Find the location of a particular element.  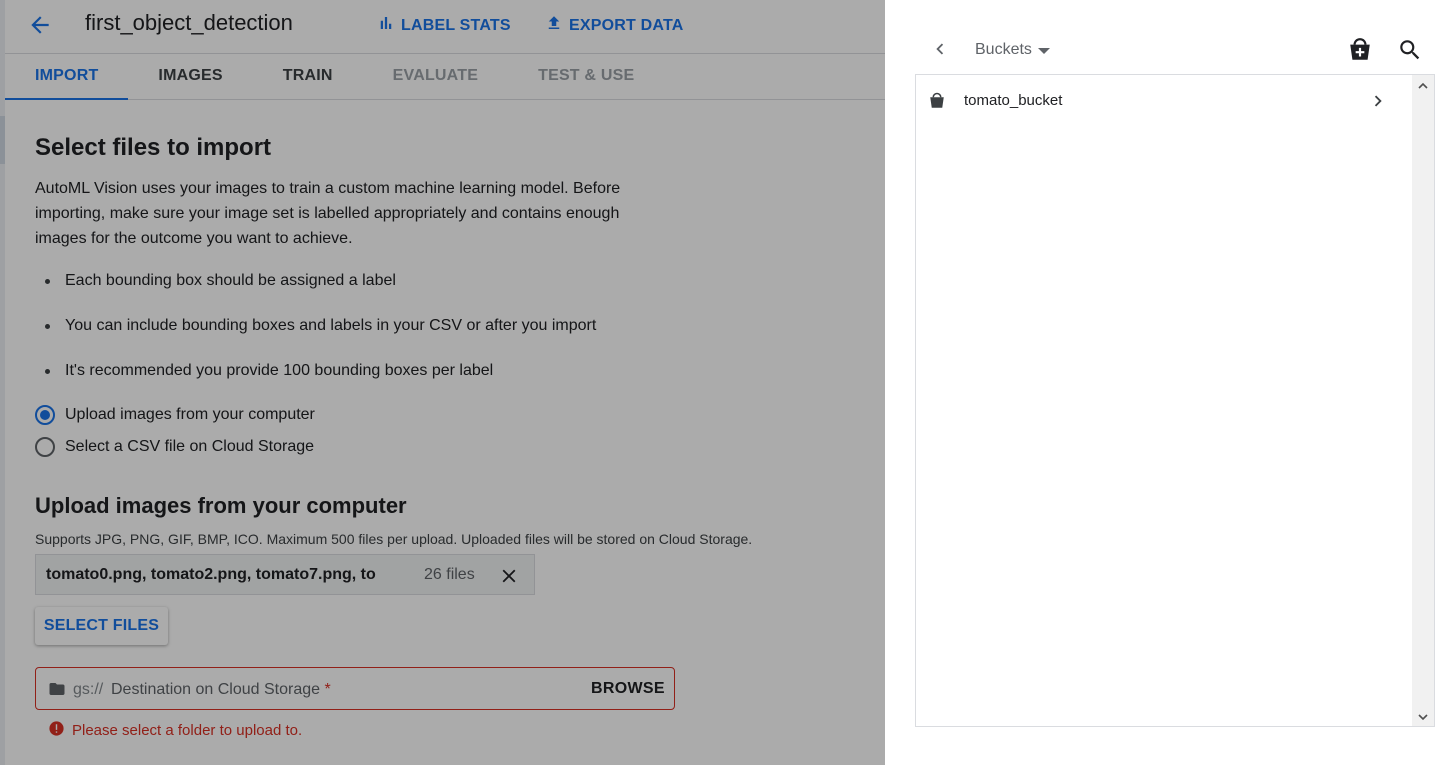

destination-label: Destination on Cloud Storage * is located at coordinates (221, 690).